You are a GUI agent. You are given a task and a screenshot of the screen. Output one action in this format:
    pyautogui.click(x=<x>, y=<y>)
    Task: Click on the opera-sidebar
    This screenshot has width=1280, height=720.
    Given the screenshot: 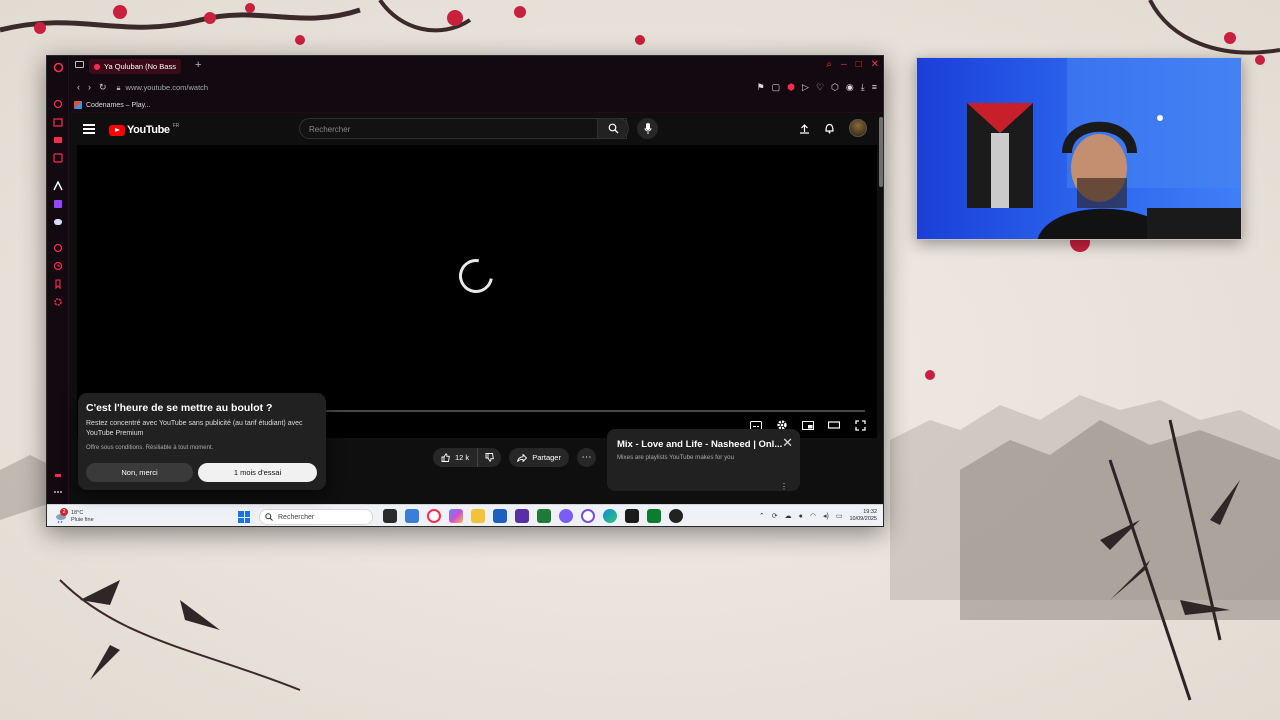 What is the action you would take?
    pyautogui.click(x=58, y=280)
    